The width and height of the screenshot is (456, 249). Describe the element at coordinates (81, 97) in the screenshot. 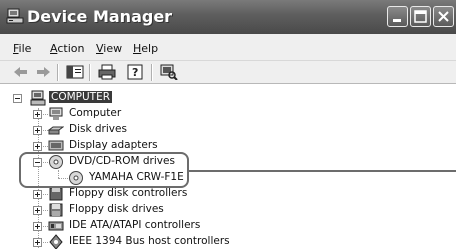

I see `tree-root-label: COMPUTER` at that location.